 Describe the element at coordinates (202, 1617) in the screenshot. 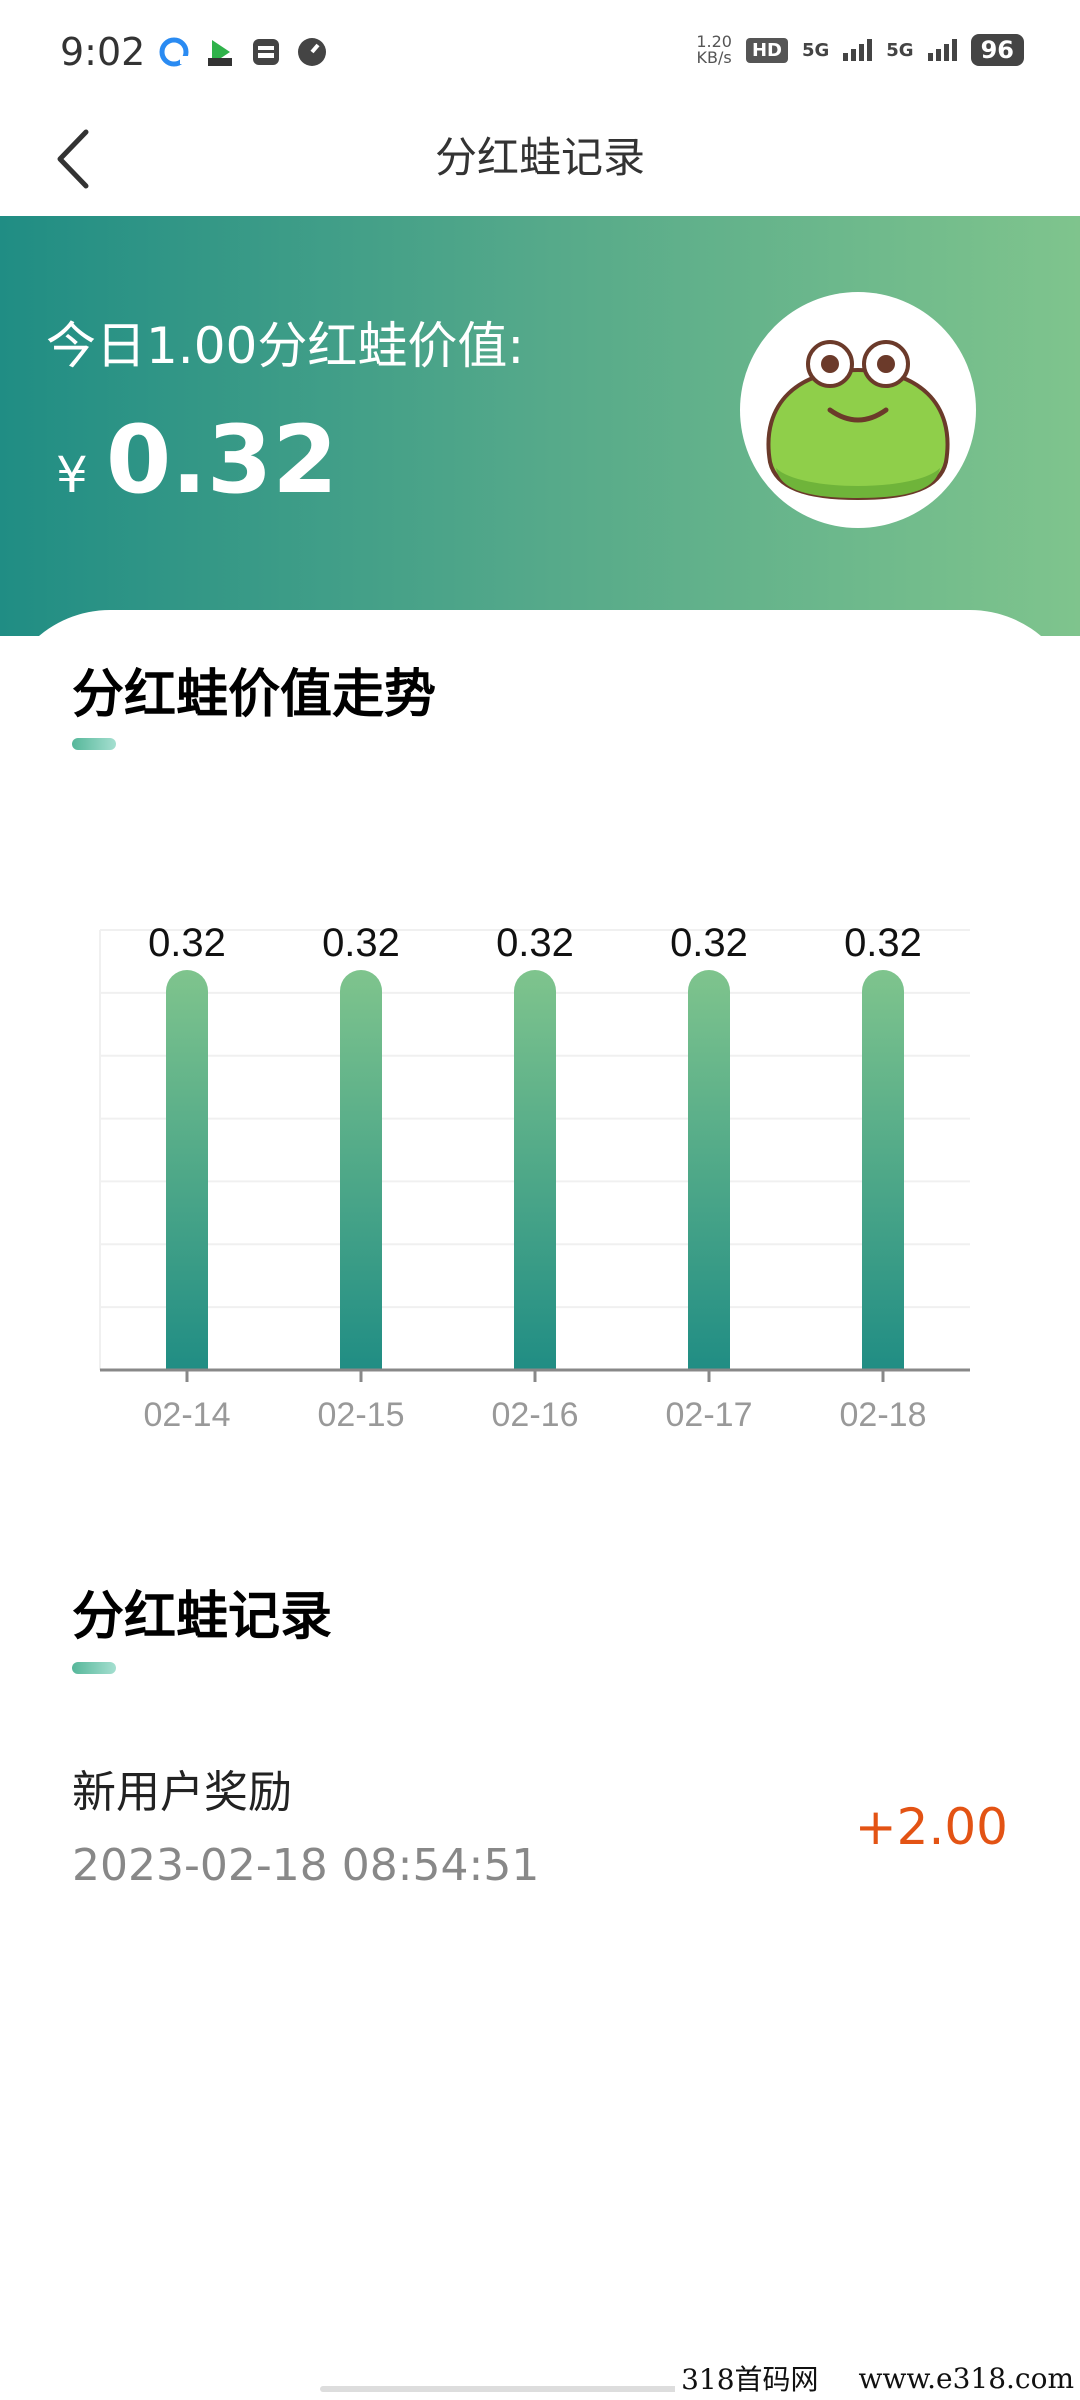

I see `records-section-title: 分红蛙记录` at that location.